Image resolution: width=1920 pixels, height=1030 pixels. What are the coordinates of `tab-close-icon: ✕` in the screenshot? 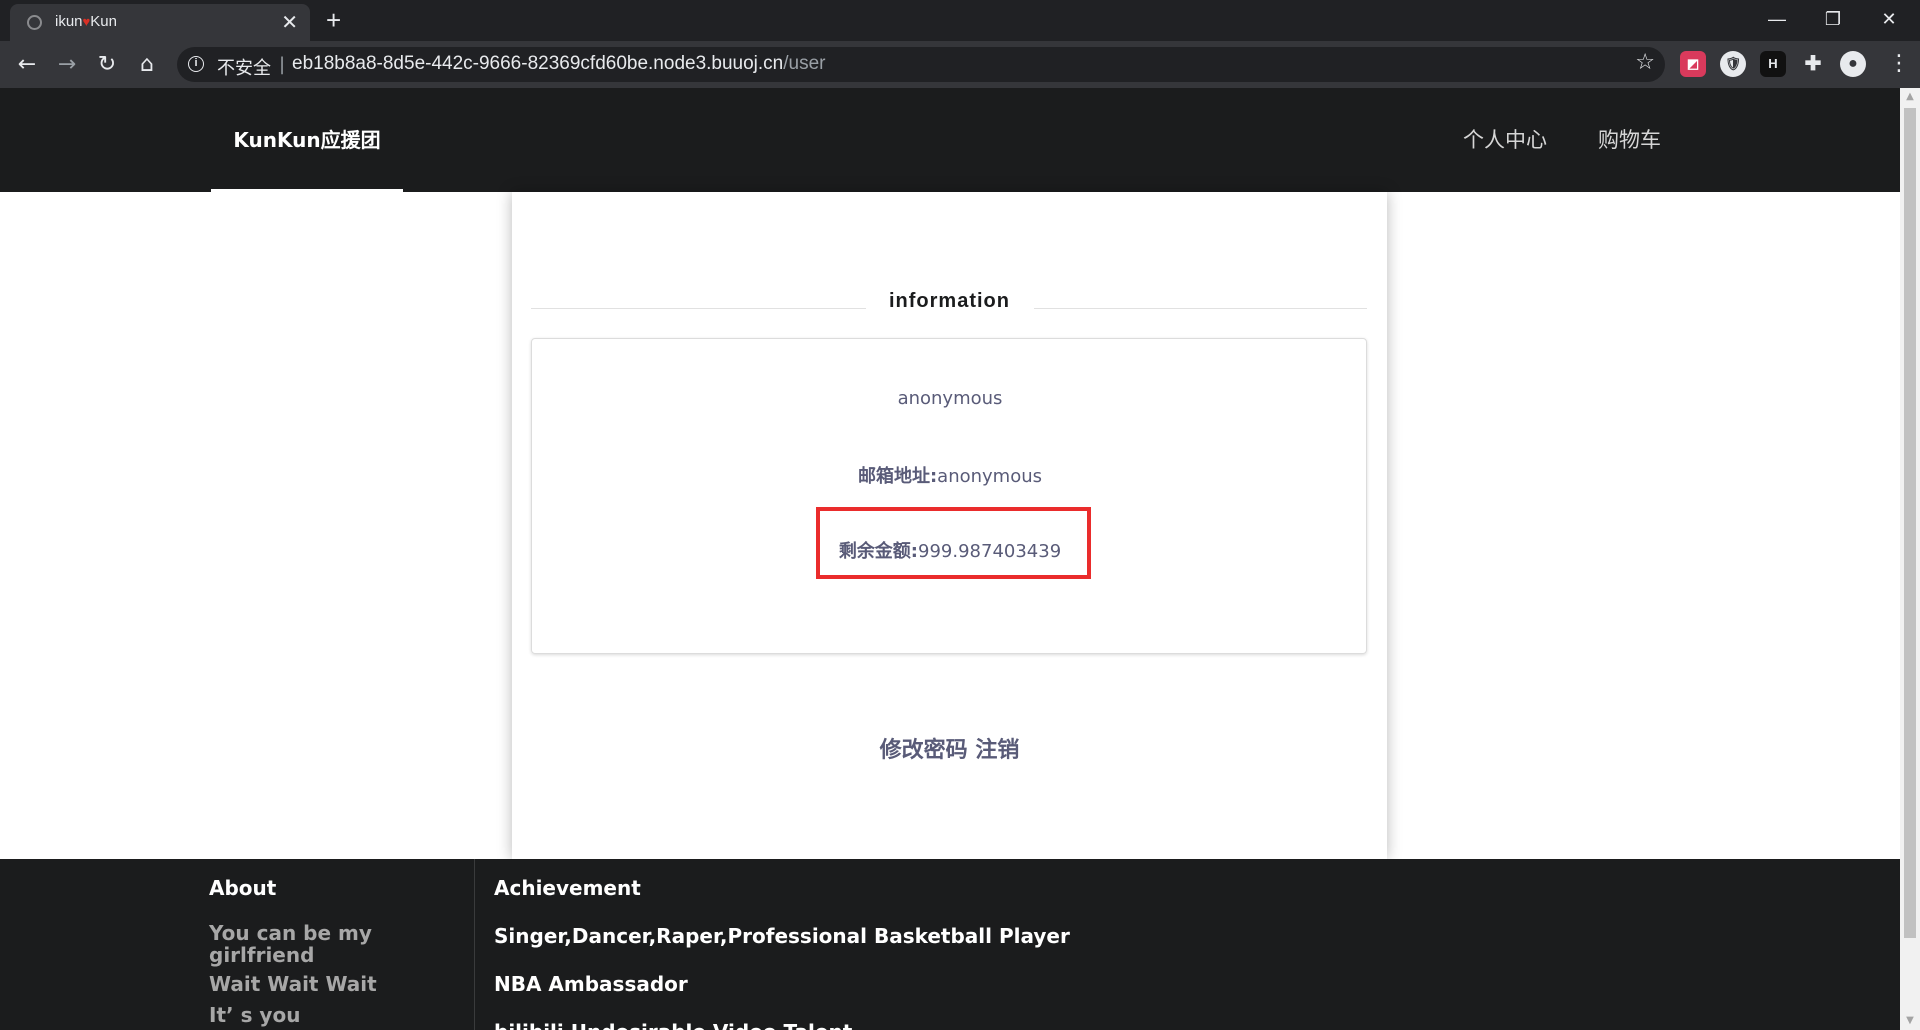 It's located at (289, 22).